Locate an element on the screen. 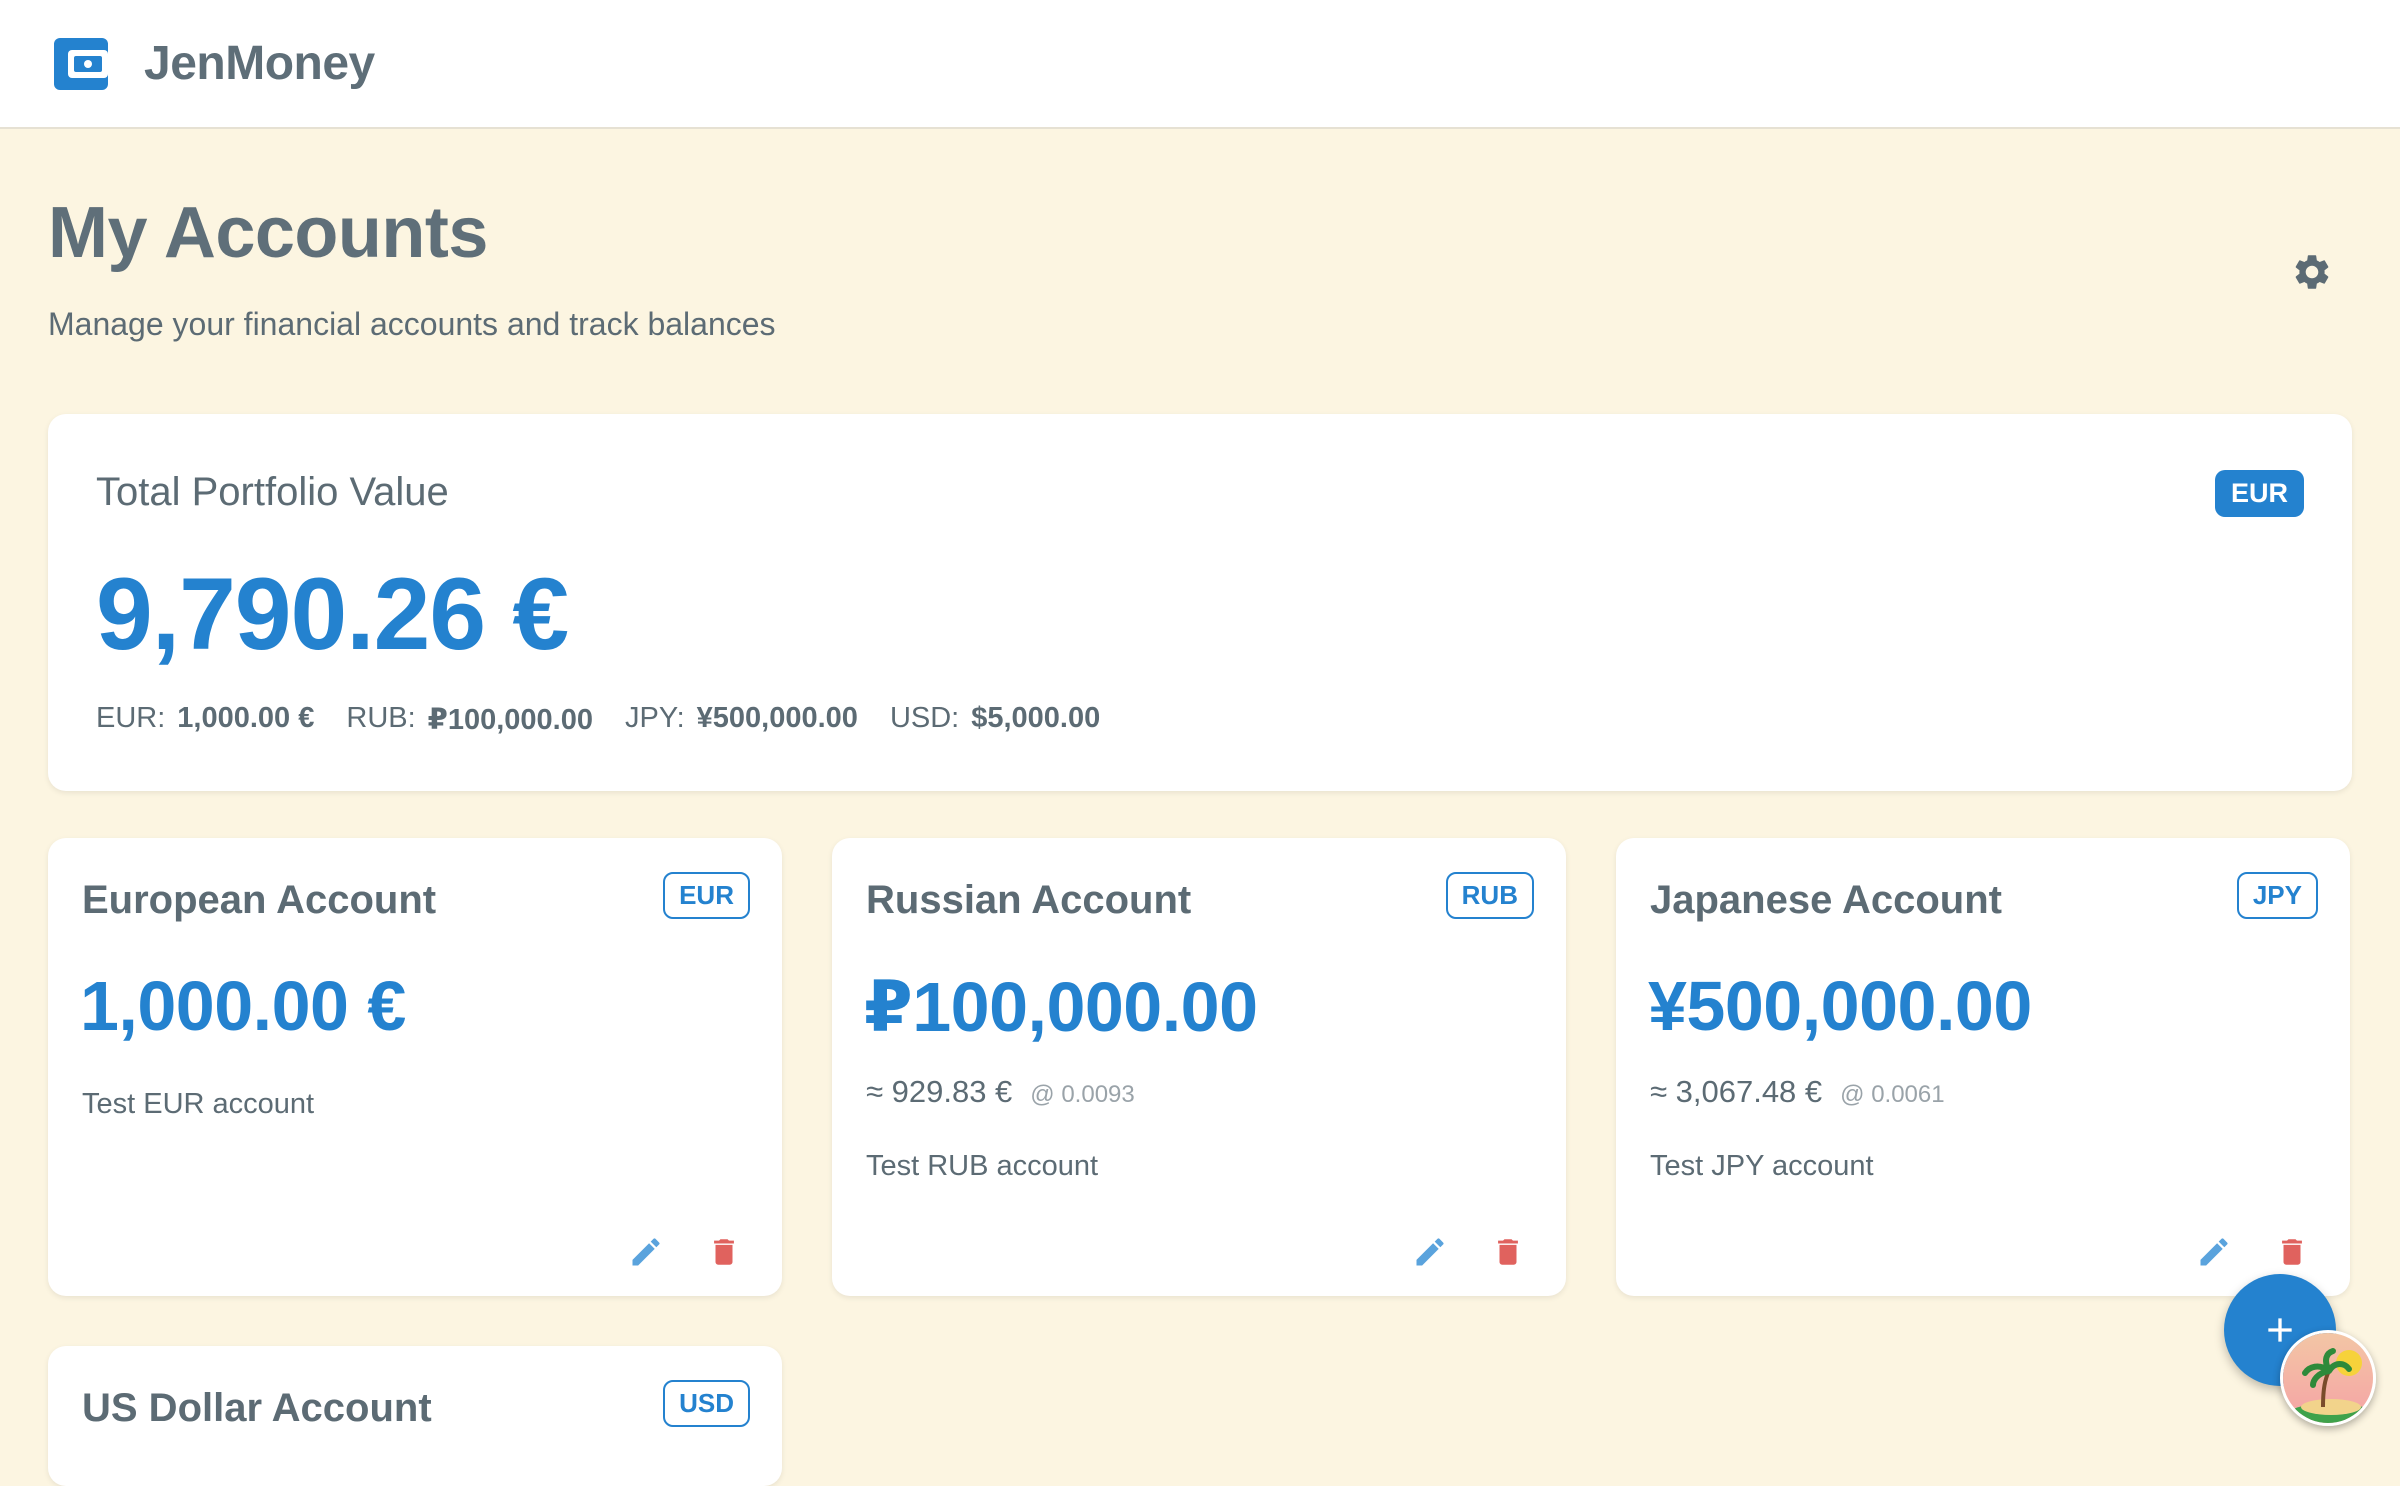 The height and width of the screenshot is (1486, 2400). app-title: JenMoney is located at coordinates (259, 63).